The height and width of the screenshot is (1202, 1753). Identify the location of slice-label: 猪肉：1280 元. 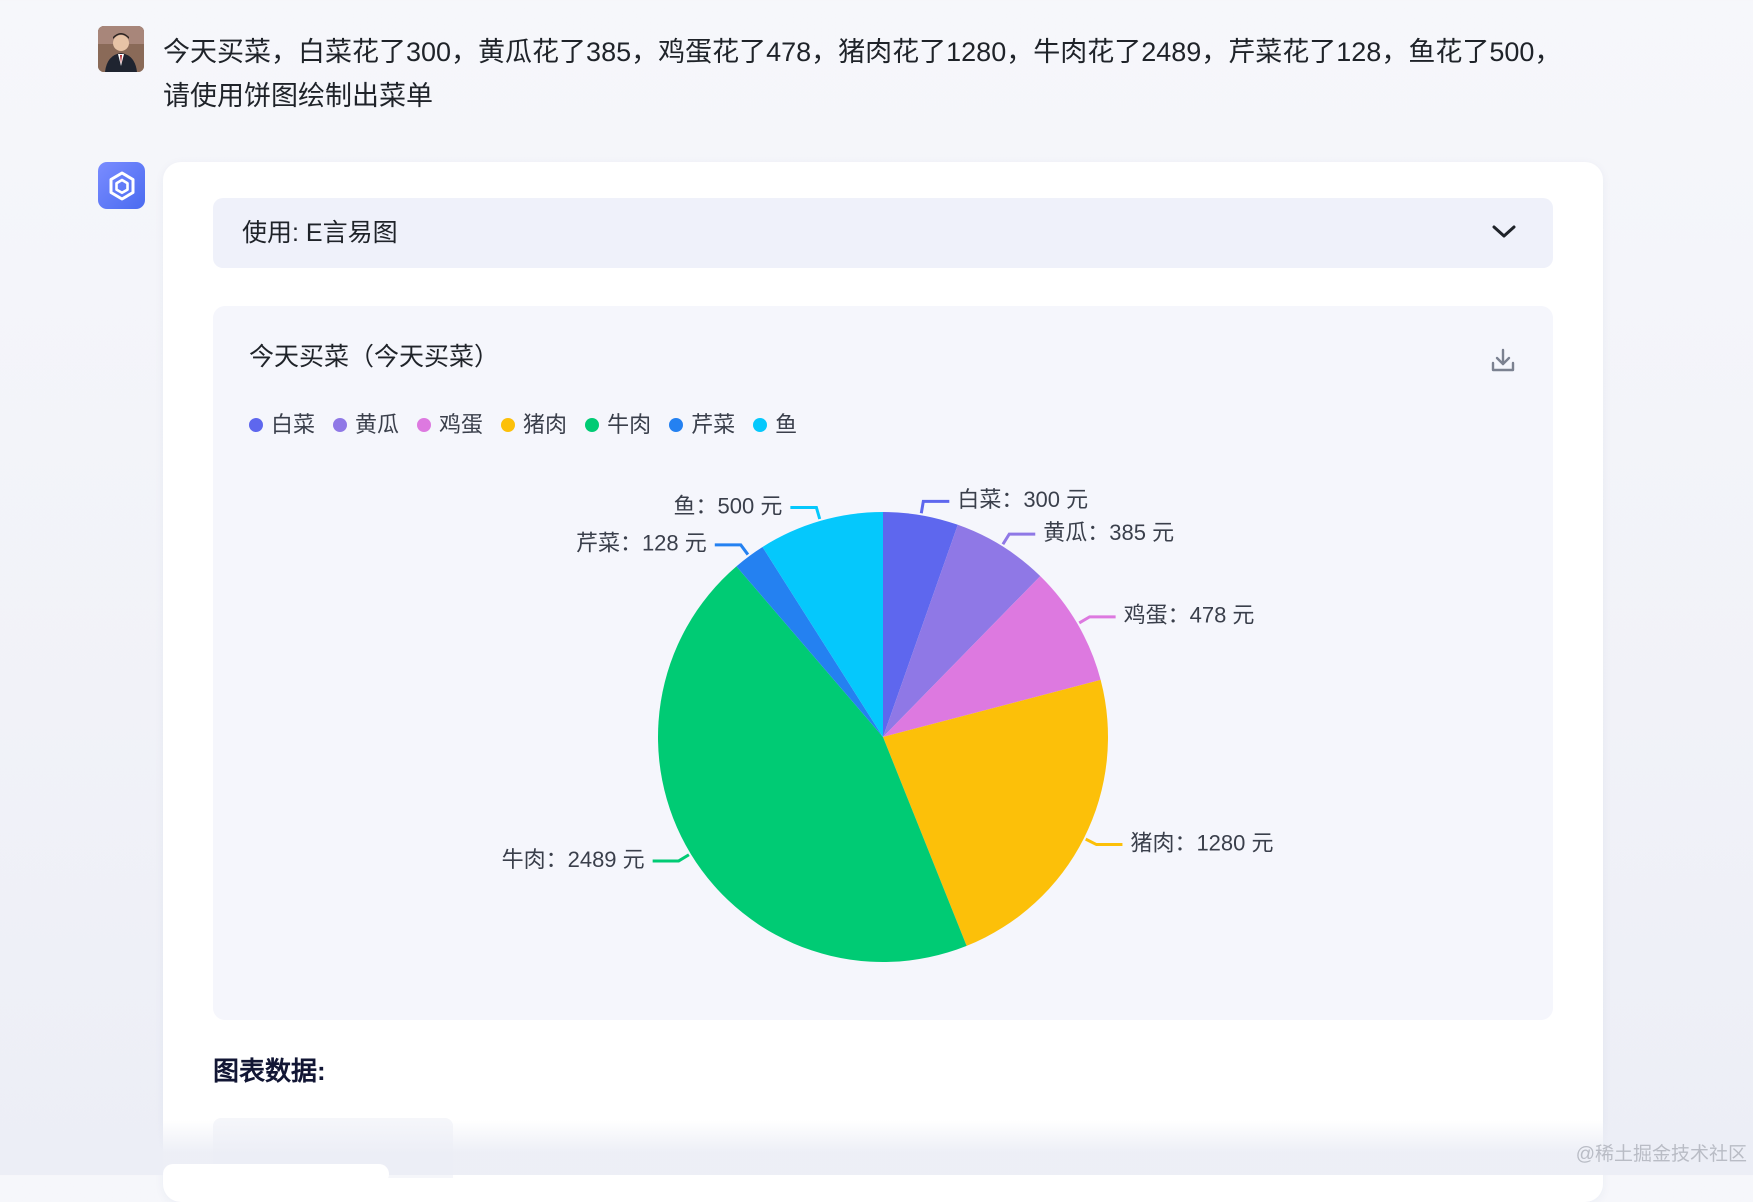
(1201, 842).